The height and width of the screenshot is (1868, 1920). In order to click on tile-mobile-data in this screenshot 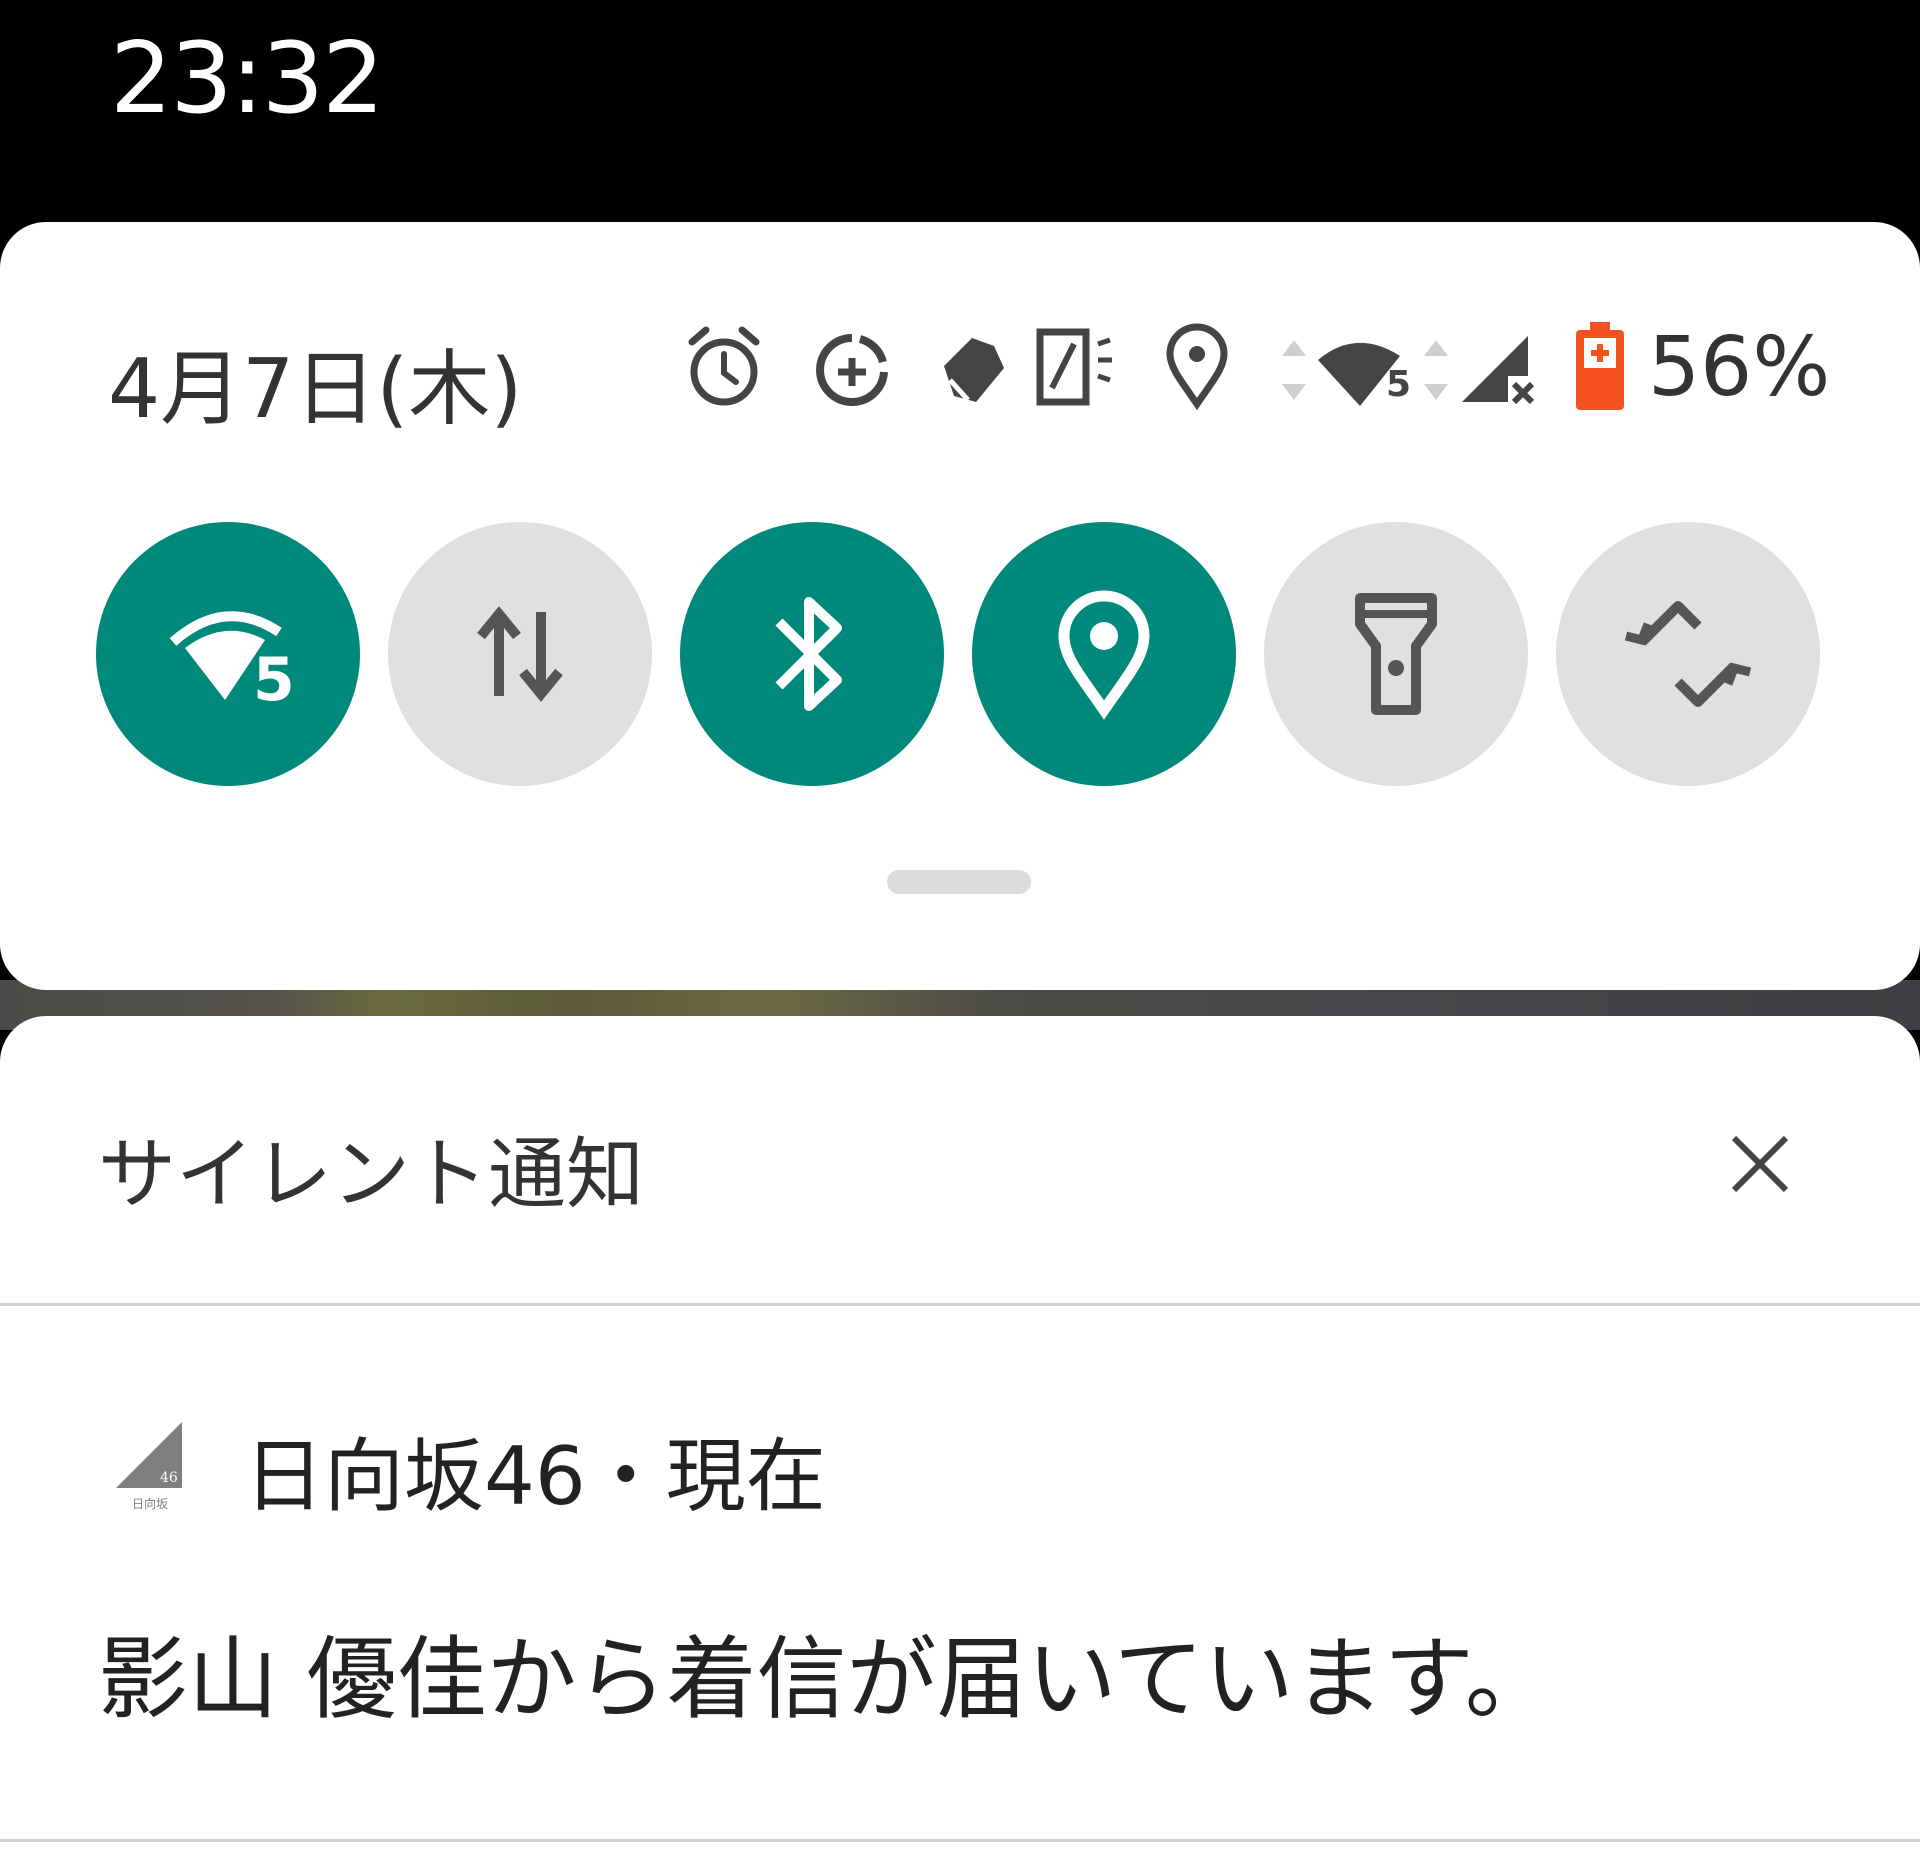, I will do `click(520, 654)`.